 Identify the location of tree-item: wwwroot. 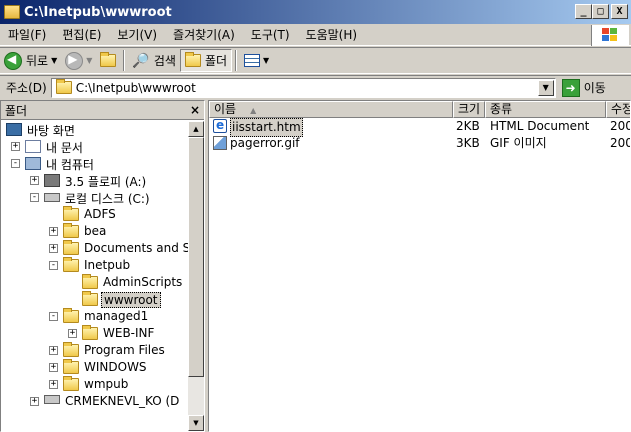
(94, 299).